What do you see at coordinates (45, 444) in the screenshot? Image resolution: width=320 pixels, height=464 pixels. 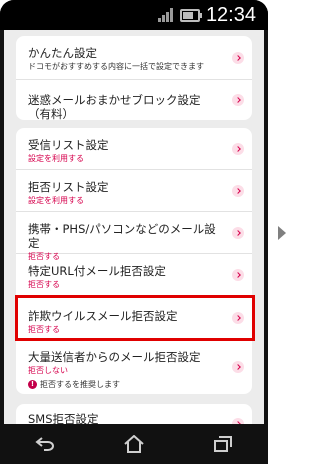 I see `back-arrow-icon` at bounding box center [45, 444].